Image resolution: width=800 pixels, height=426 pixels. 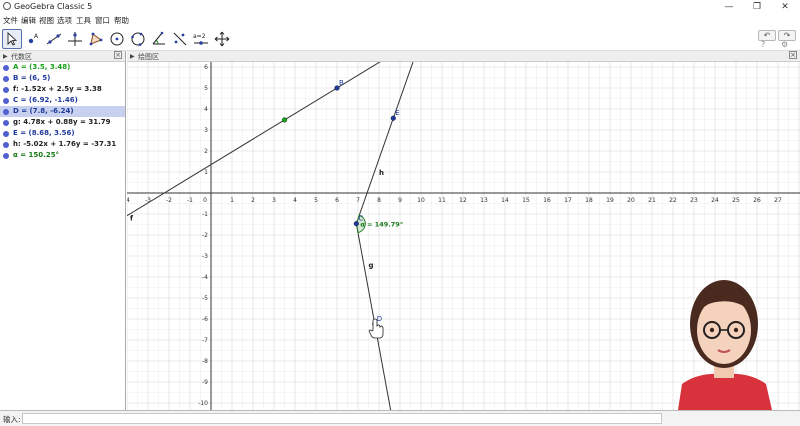 I want to click on polygon-icon, so click(x=96, y=39).